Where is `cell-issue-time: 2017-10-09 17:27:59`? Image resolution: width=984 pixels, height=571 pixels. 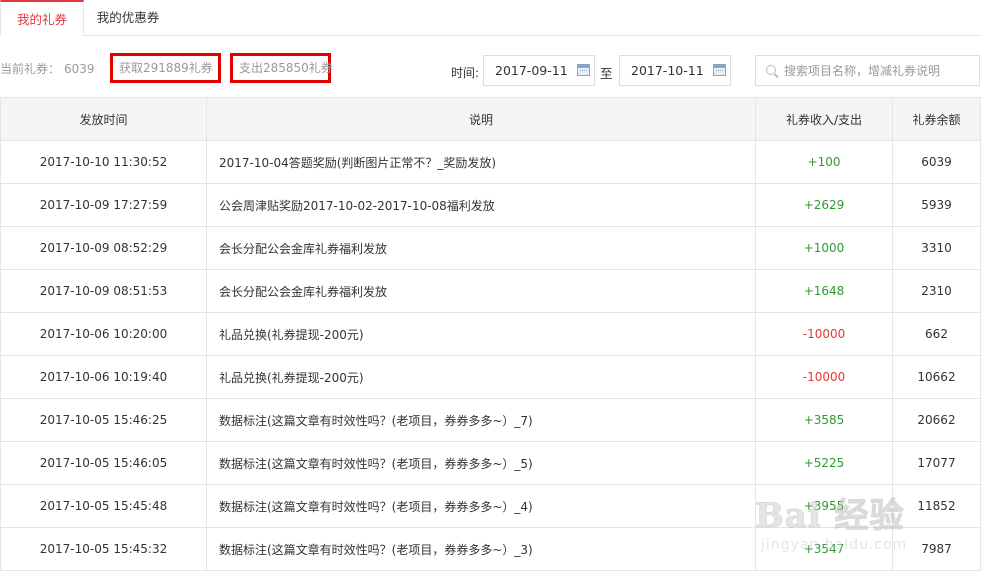 cell-issue-time: 2017-10-09 17:27:59 is located at coordinates (103, 205).